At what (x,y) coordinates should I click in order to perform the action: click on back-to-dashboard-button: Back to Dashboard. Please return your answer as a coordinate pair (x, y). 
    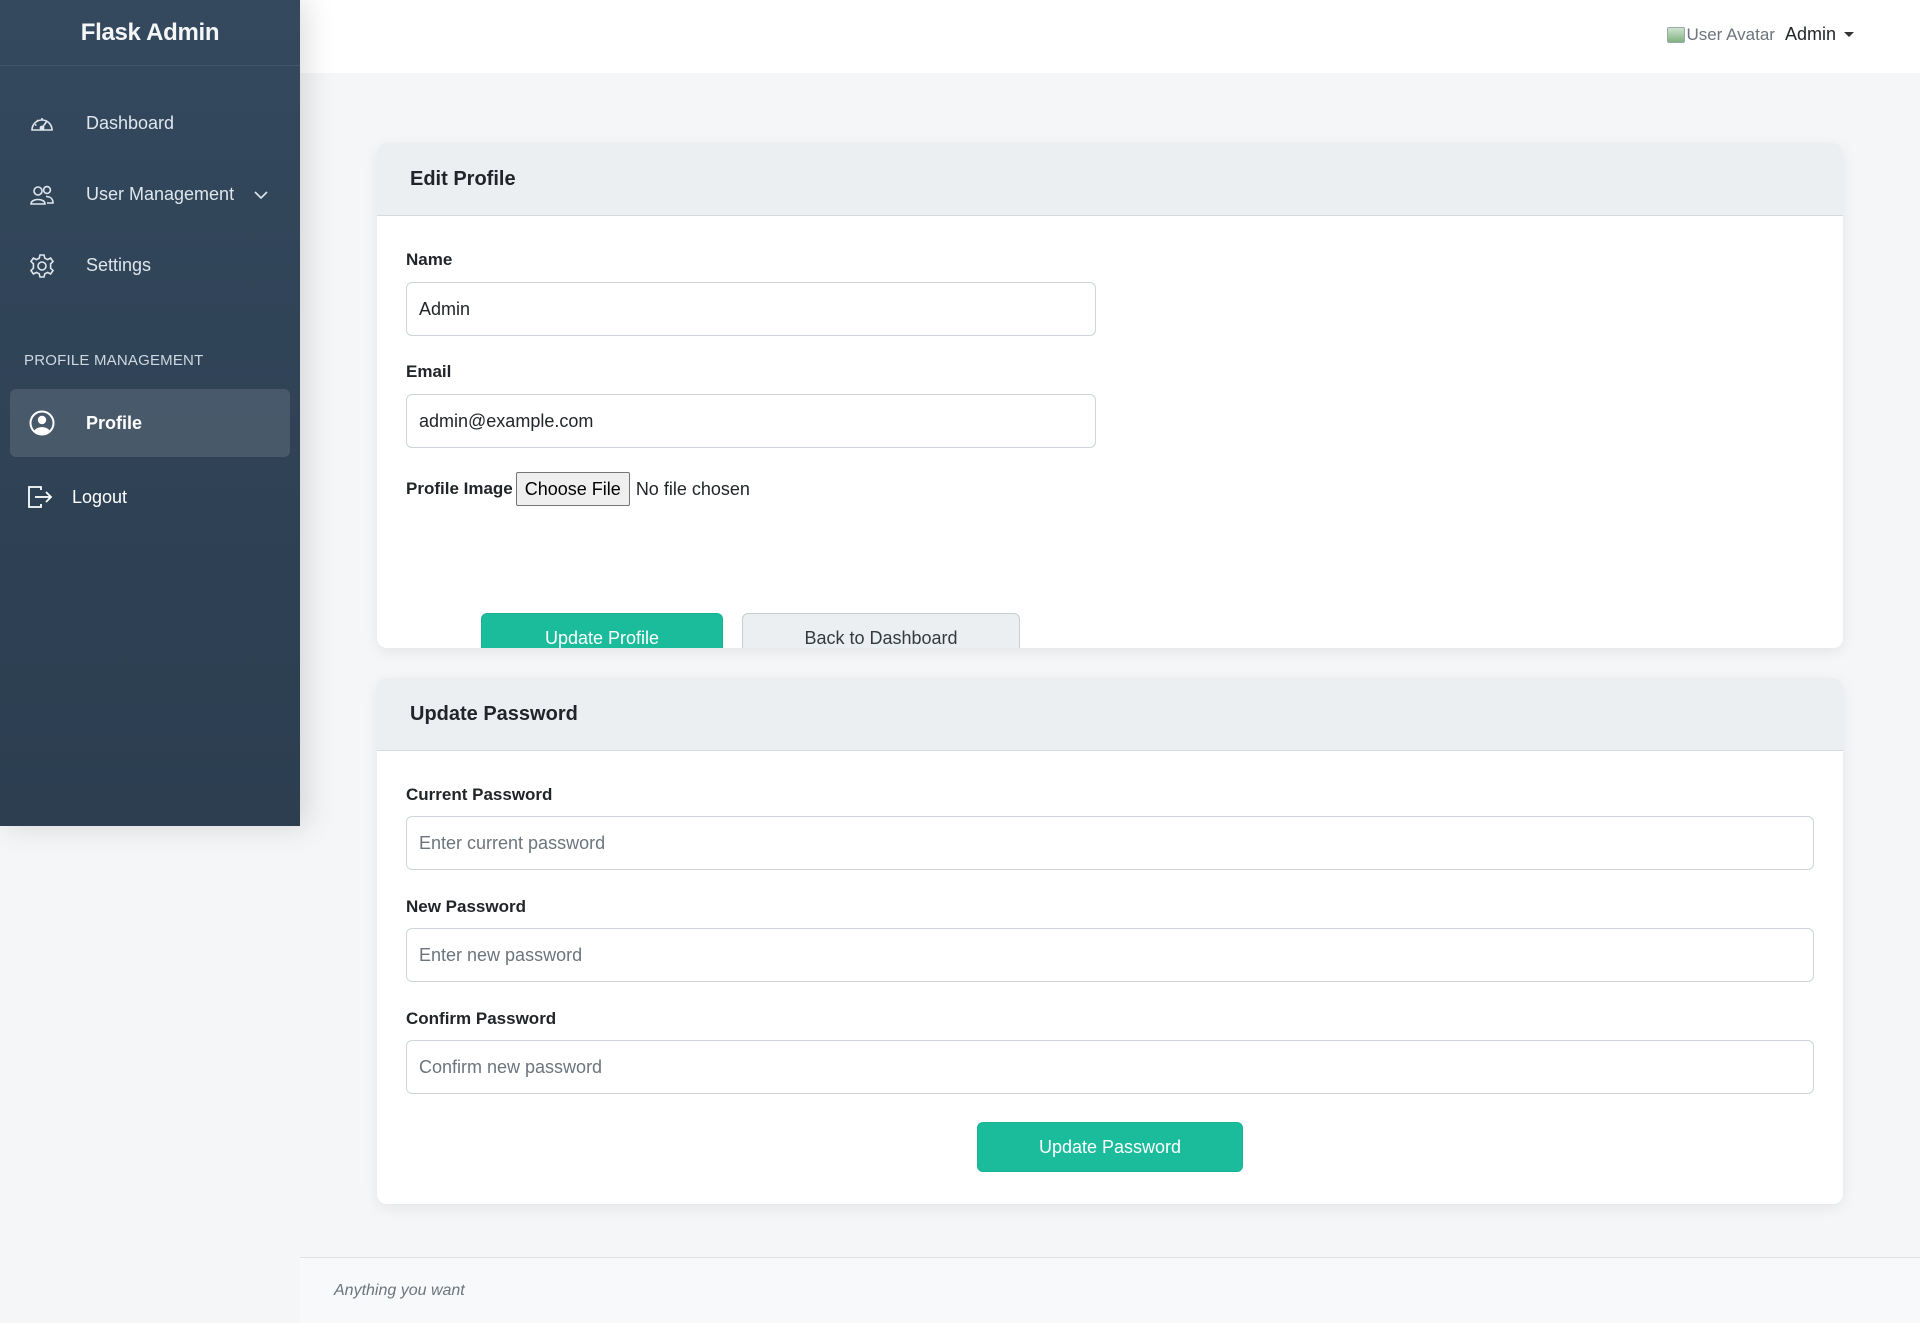
    Looking at the image, I should click on (881, 630).